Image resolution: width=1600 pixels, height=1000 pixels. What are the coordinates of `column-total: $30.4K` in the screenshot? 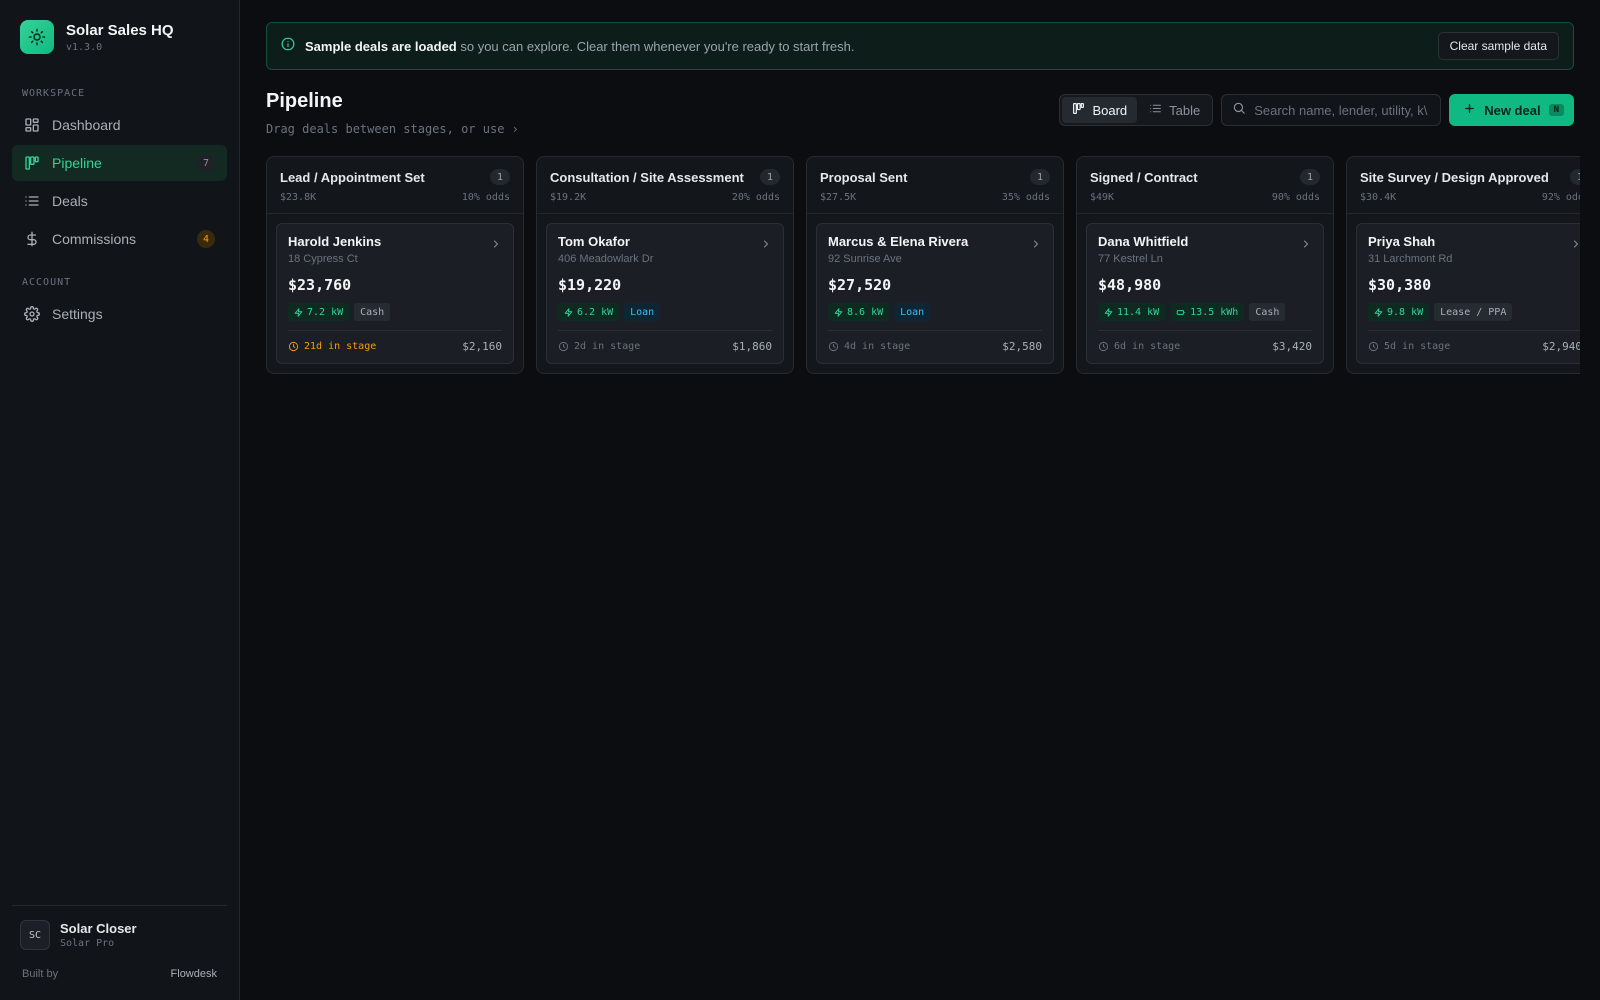 It's located at (1378, 197).